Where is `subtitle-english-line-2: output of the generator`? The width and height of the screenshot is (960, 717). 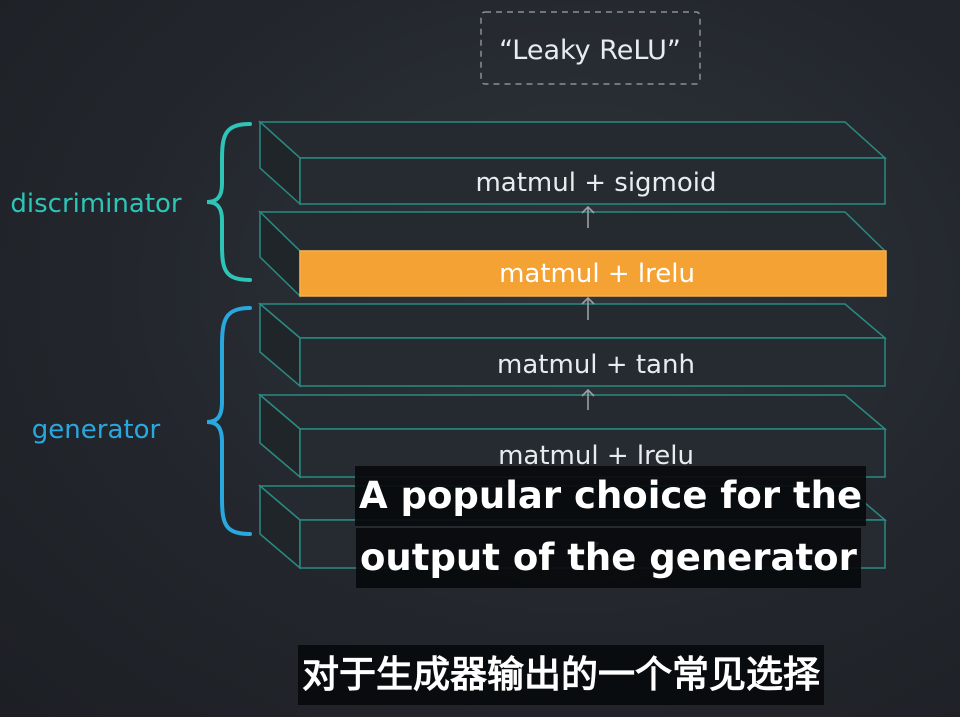 subtitle-english-line-2: output of the generator is located at coordinates (608, 558).